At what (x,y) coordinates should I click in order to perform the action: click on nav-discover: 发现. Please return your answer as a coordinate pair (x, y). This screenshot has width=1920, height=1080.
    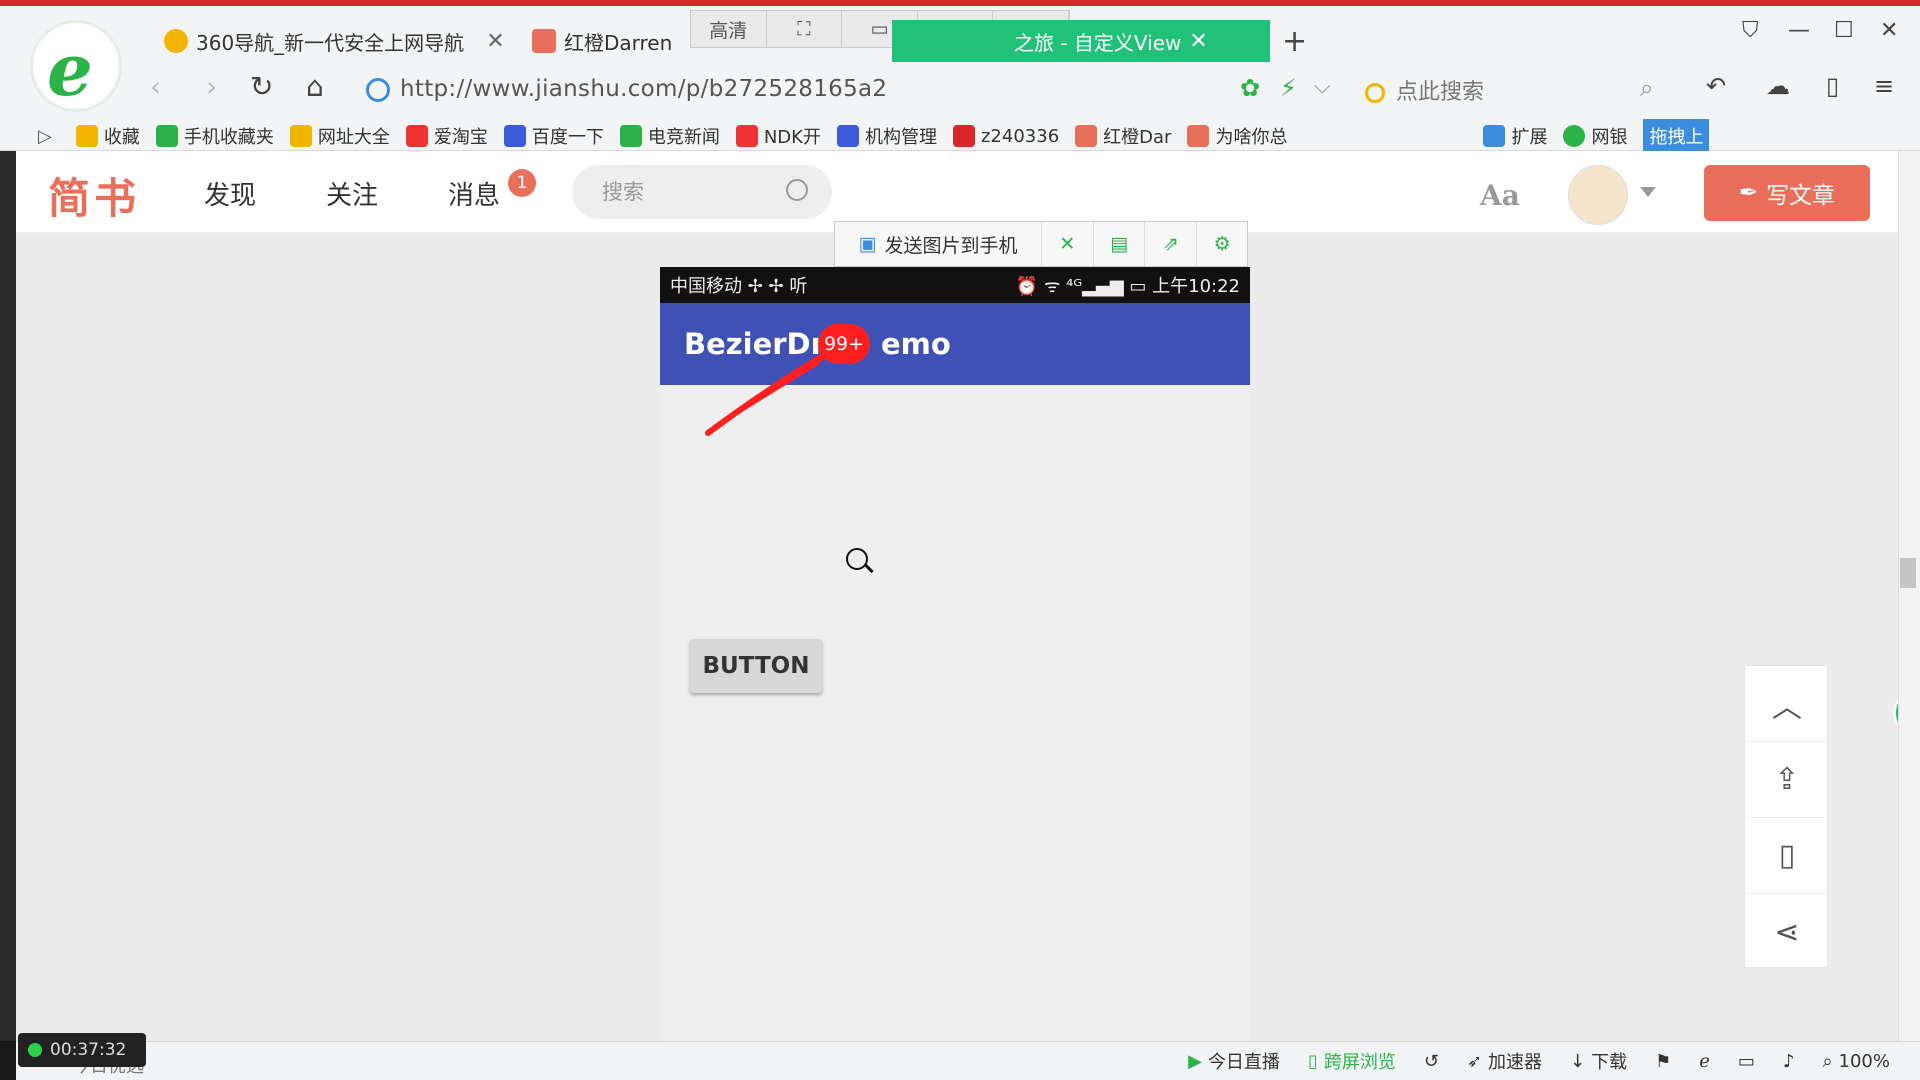
    Looking at the image, I should click on (230, 193).